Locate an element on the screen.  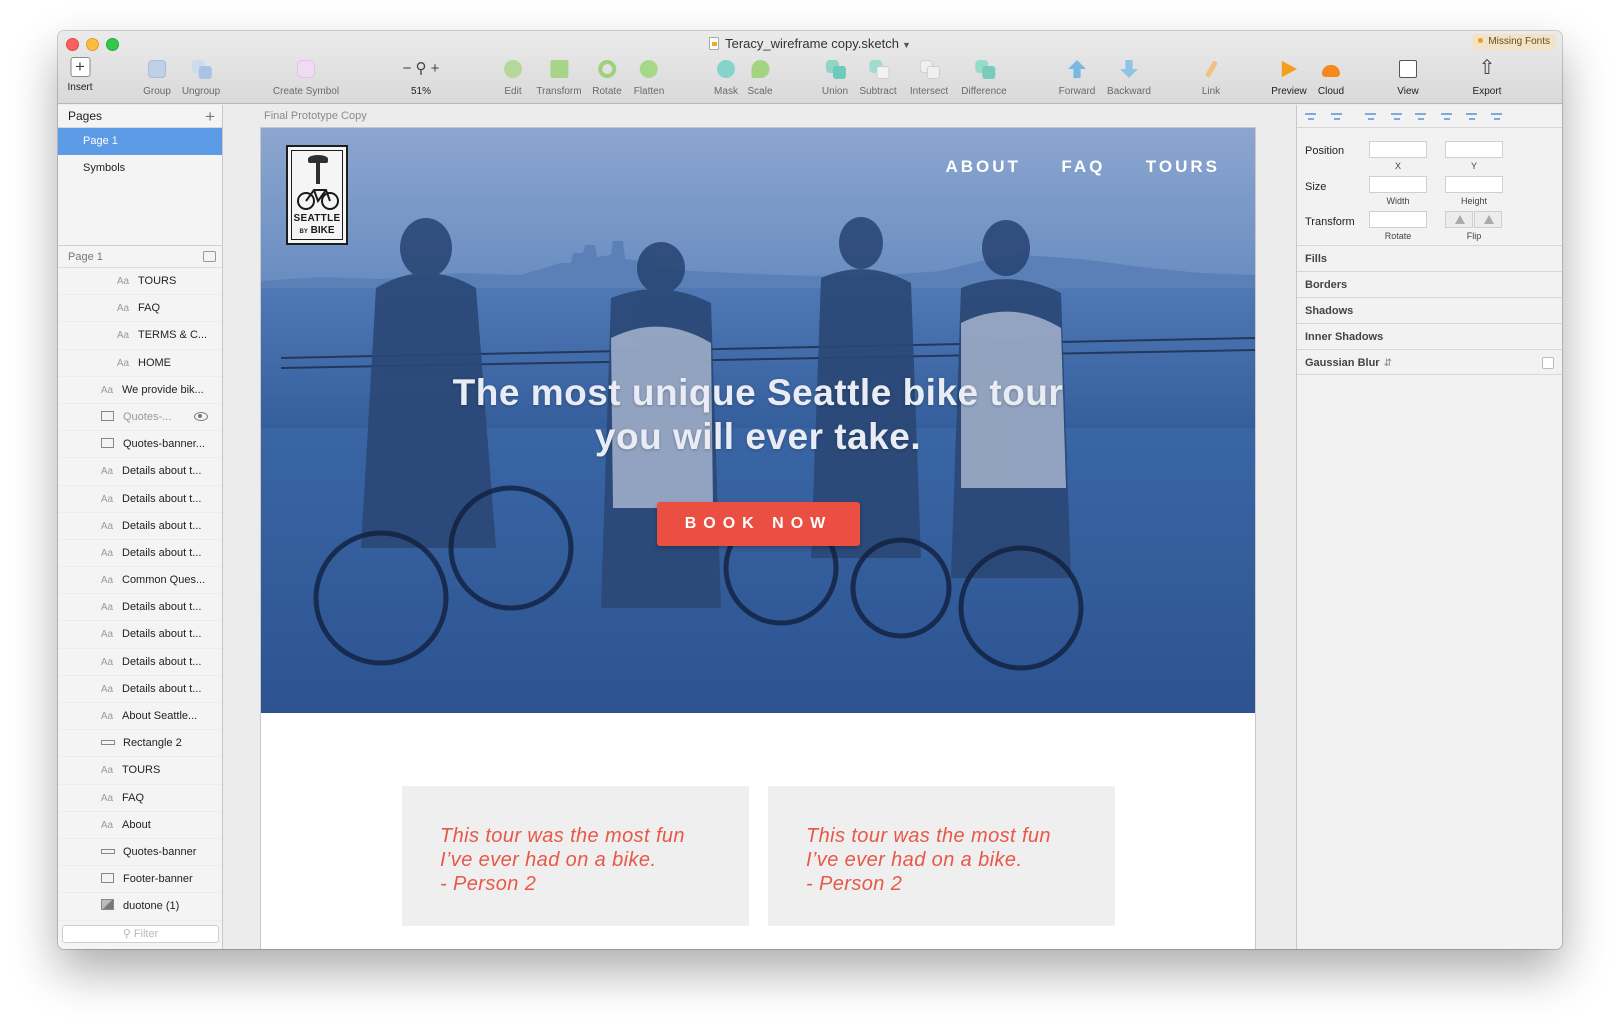
height-input is located at coordinates (1474, 184).